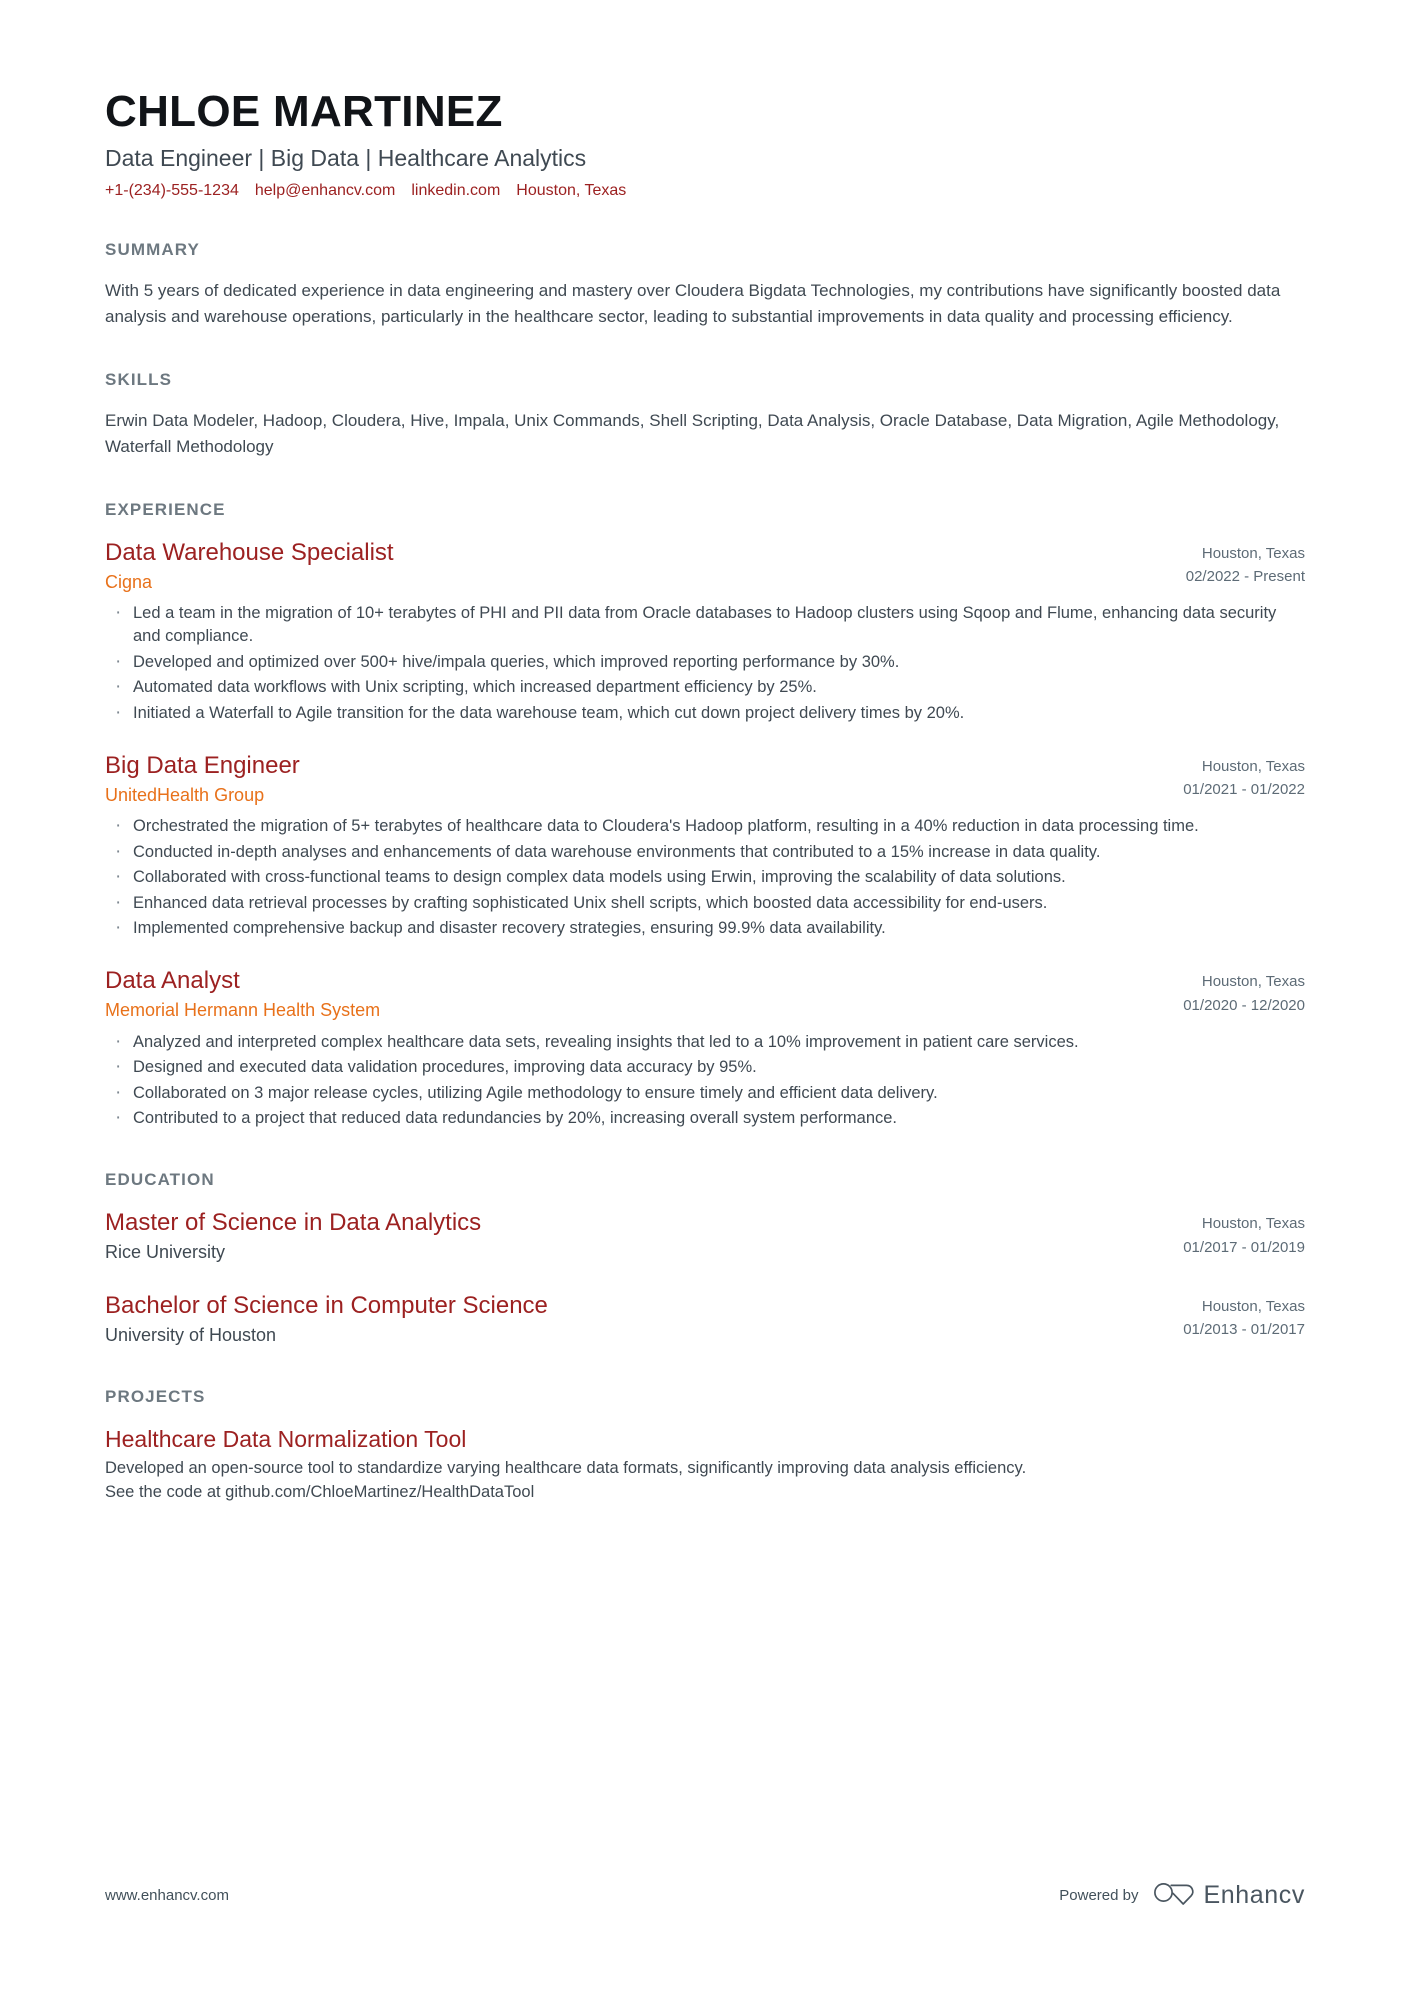  I want to click on footer-branding: Powered by Enhancv, so click(1182, 1895).